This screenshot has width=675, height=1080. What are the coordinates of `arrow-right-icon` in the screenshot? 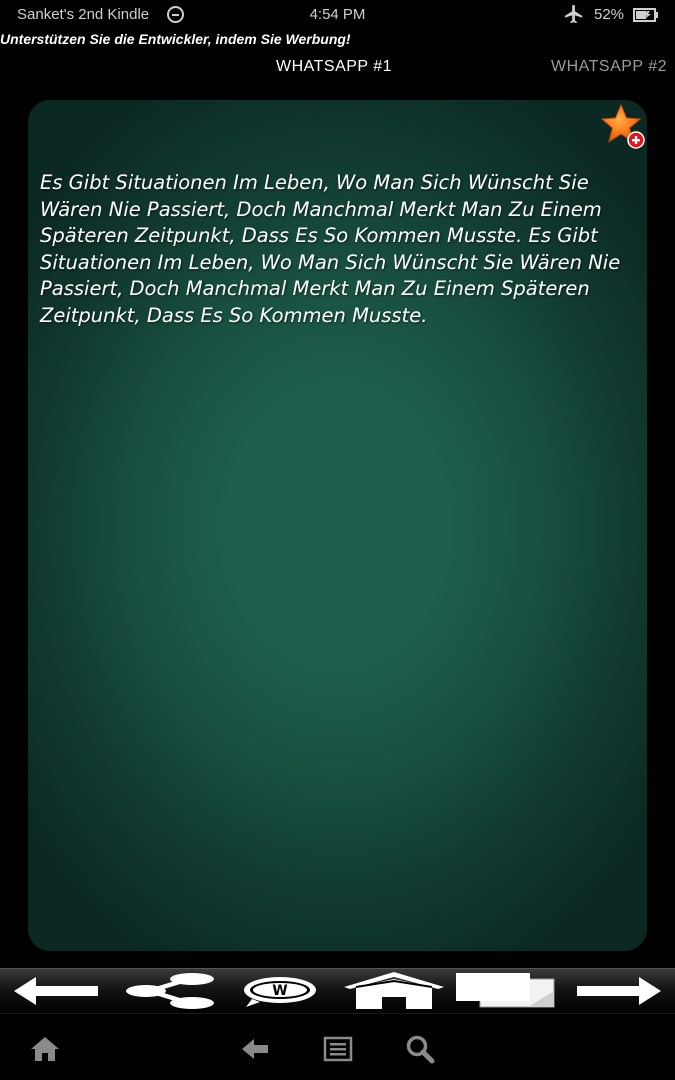 It's located at (619, 991).